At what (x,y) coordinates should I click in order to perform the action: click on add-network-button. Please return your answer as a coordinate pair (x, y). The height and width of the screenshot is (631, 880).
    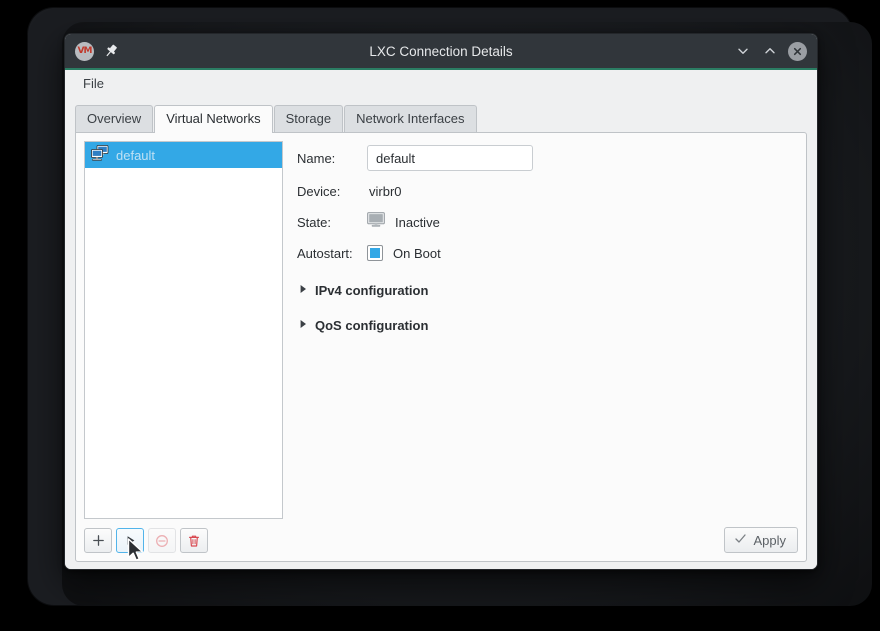
    Looking at the image, I should click on (98, 540).